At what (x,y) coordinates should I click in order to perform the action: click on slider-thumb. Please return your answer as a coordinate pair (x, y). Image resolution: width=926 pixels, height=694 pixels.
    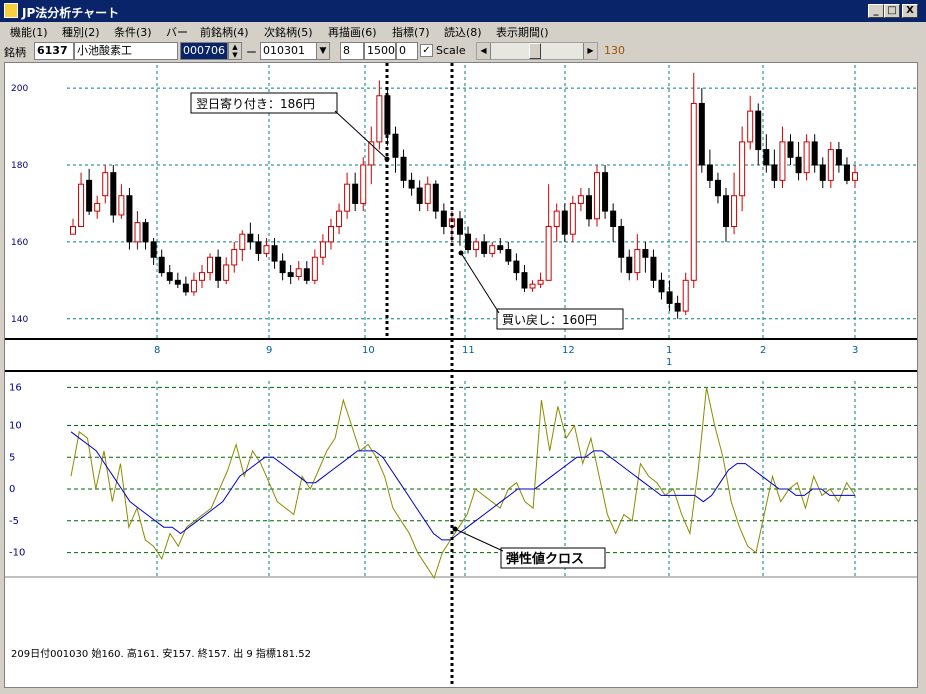
    Looking at the image, I should click on (535, 51).